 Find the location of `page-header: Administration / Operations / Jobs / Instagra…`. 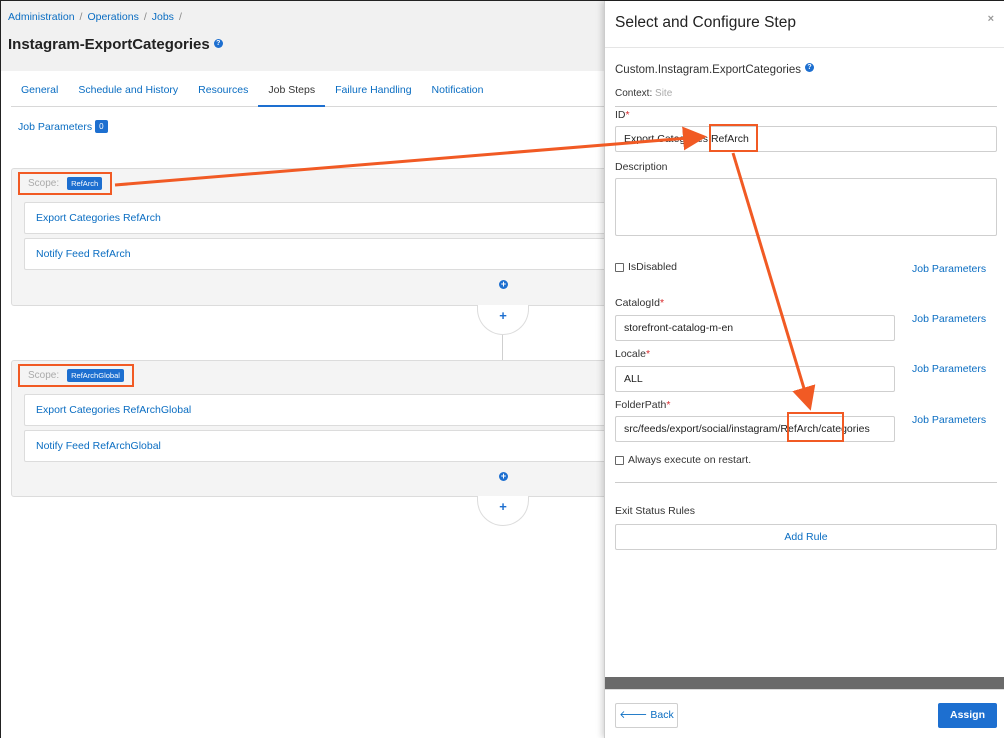

page-header: Administration / Operations / Jobs / Instagra… is located at coordinates (303, 36).